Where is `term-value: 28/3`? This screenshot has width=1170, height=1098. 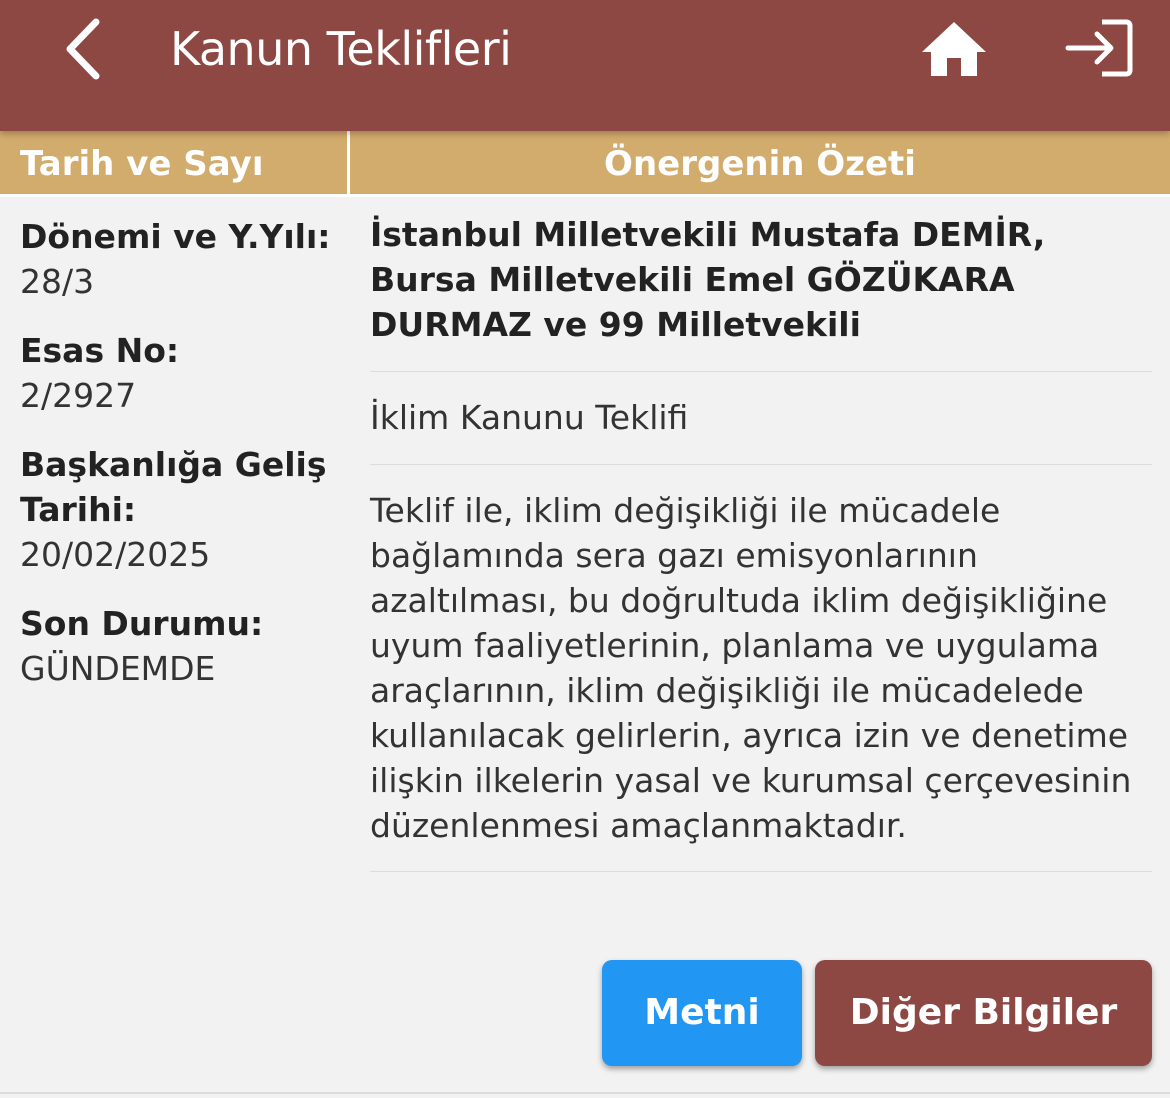 term-value: 28/3 is located at coordinates (57, 281).